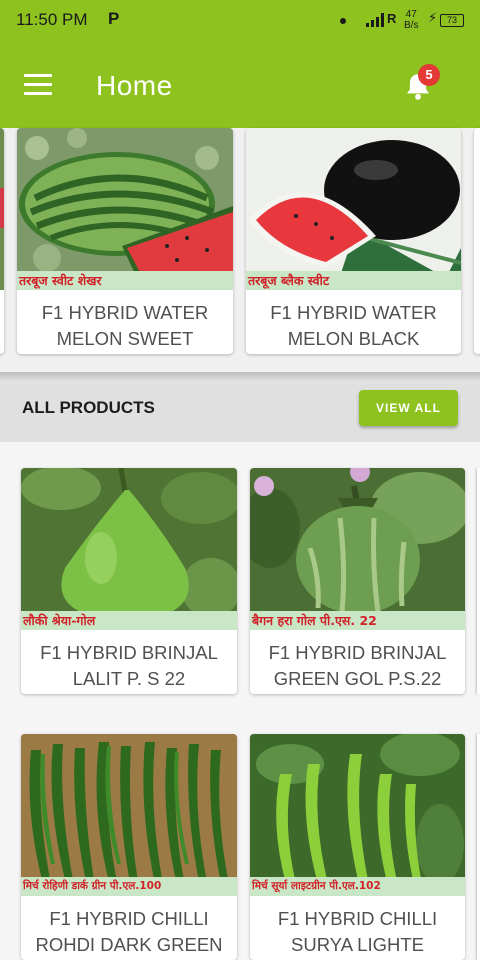  What do you see at coordinates (240, 411) in the screenshot?
I see `all-products-header: ALL PRODUCTS VIEW ALL` at bounding box center [240, 411].